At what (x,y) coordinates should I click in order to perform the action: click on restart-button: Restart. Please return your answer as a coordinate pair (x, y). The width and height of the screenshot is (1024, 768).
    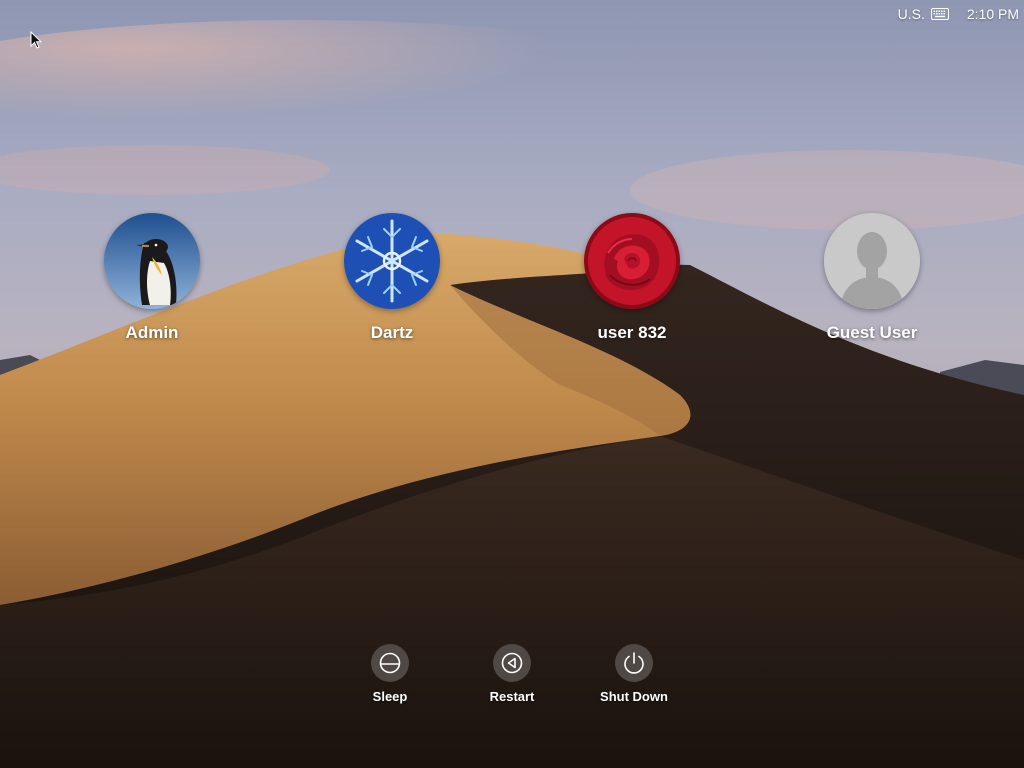
    Looking at the image, I should click on (512, 674).